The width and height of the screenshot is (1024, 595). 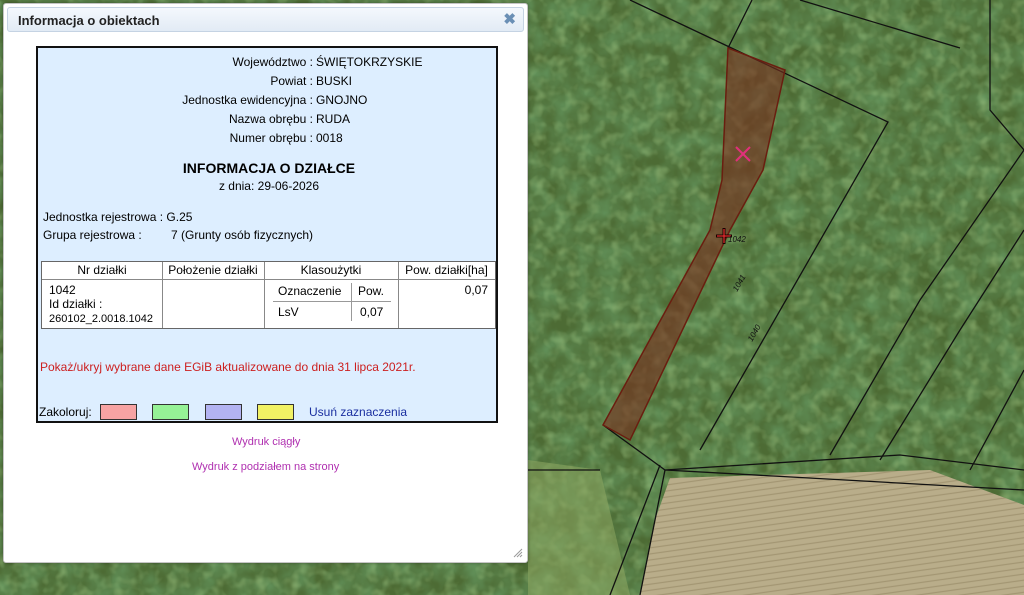 I want to click on colorize-label: Zakoloruj:, so click(x=65, y=412).